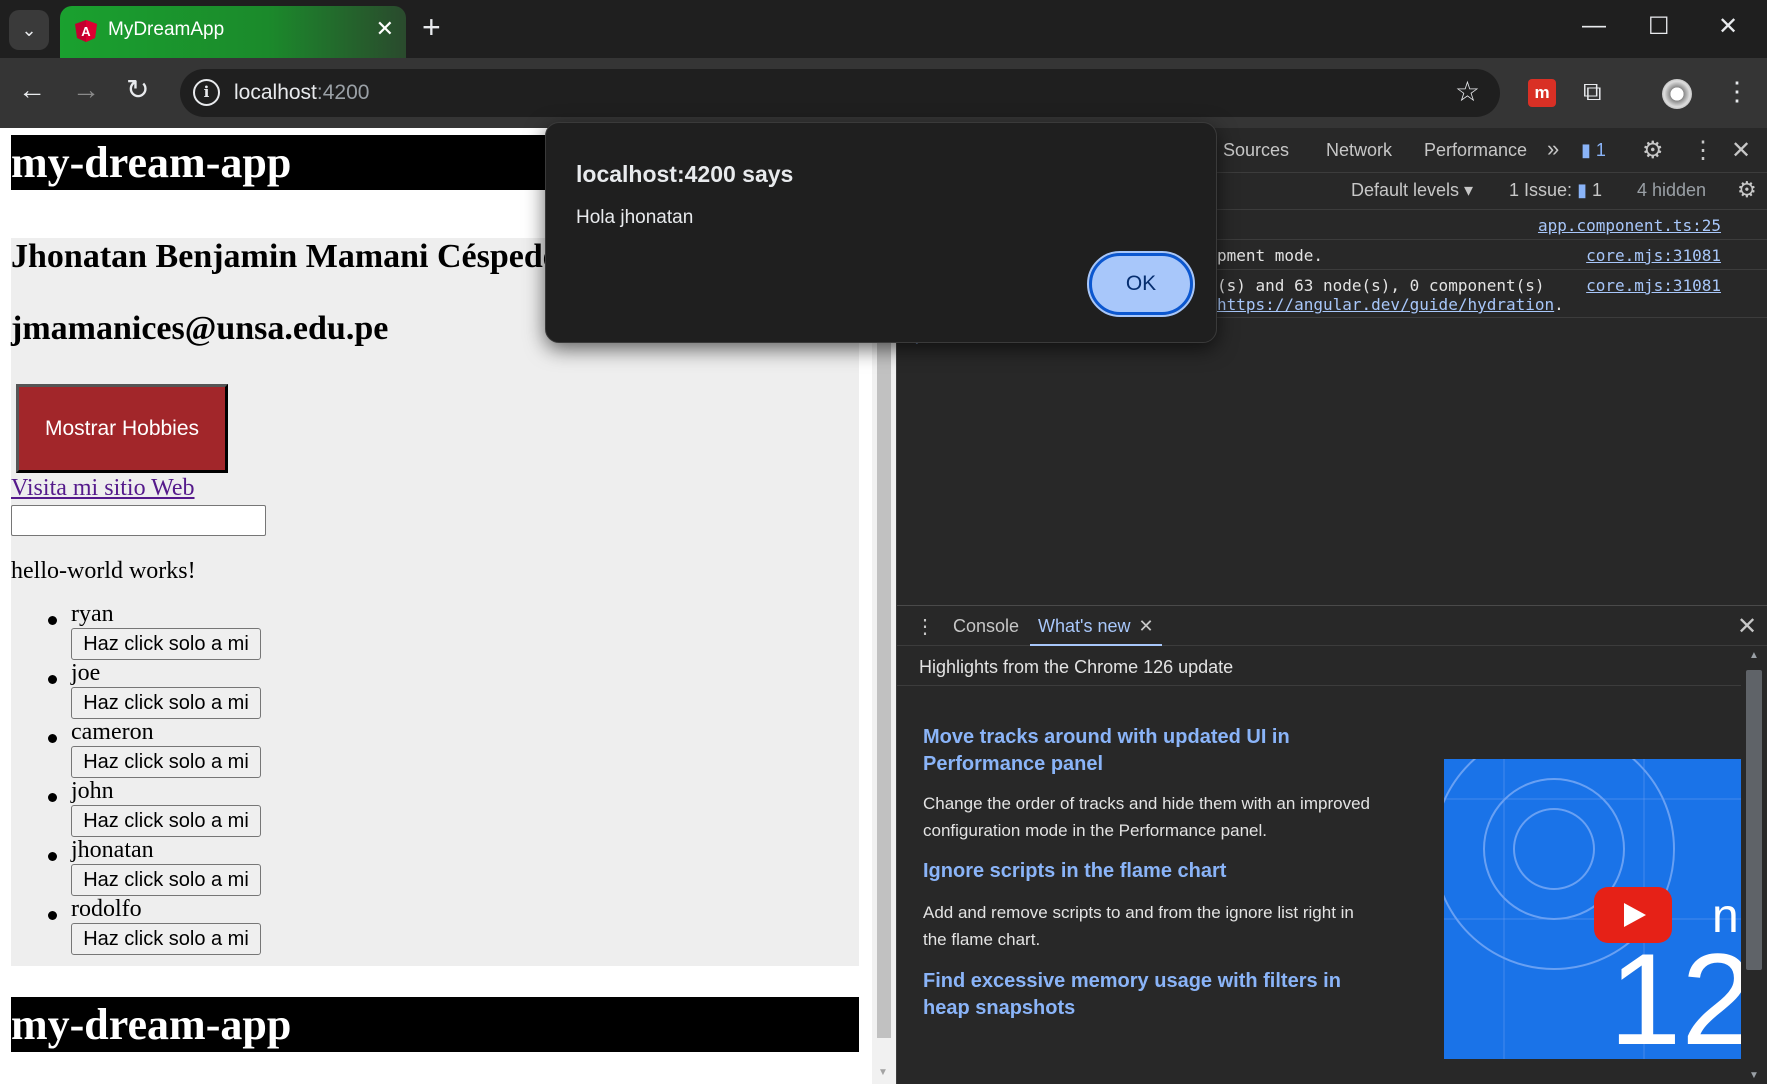 This screenshot has width=1767, height=1084. What do you see at coordinates (112, 732) in the screenshot?
I see `user-name: cameron` at bounding box center [112, 732].